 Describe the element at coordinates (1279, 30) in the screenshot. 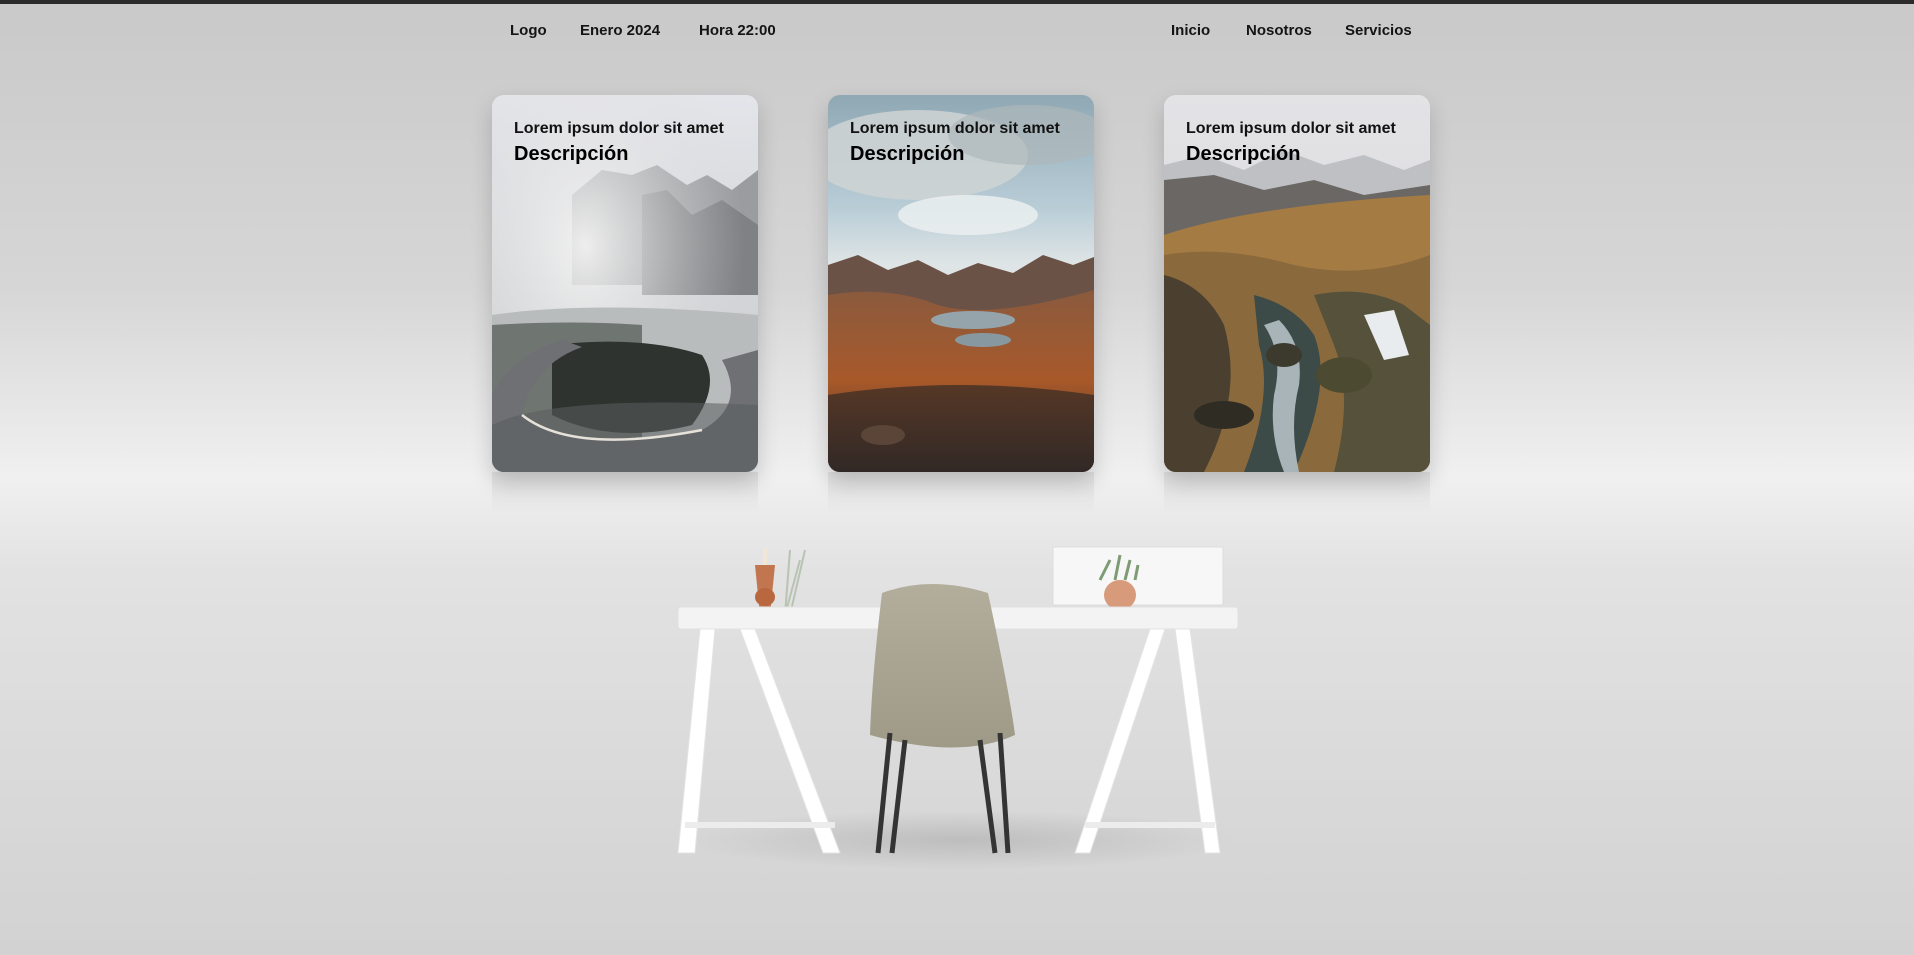

I see `nav-link-nosotros: Nosotros` at that location.